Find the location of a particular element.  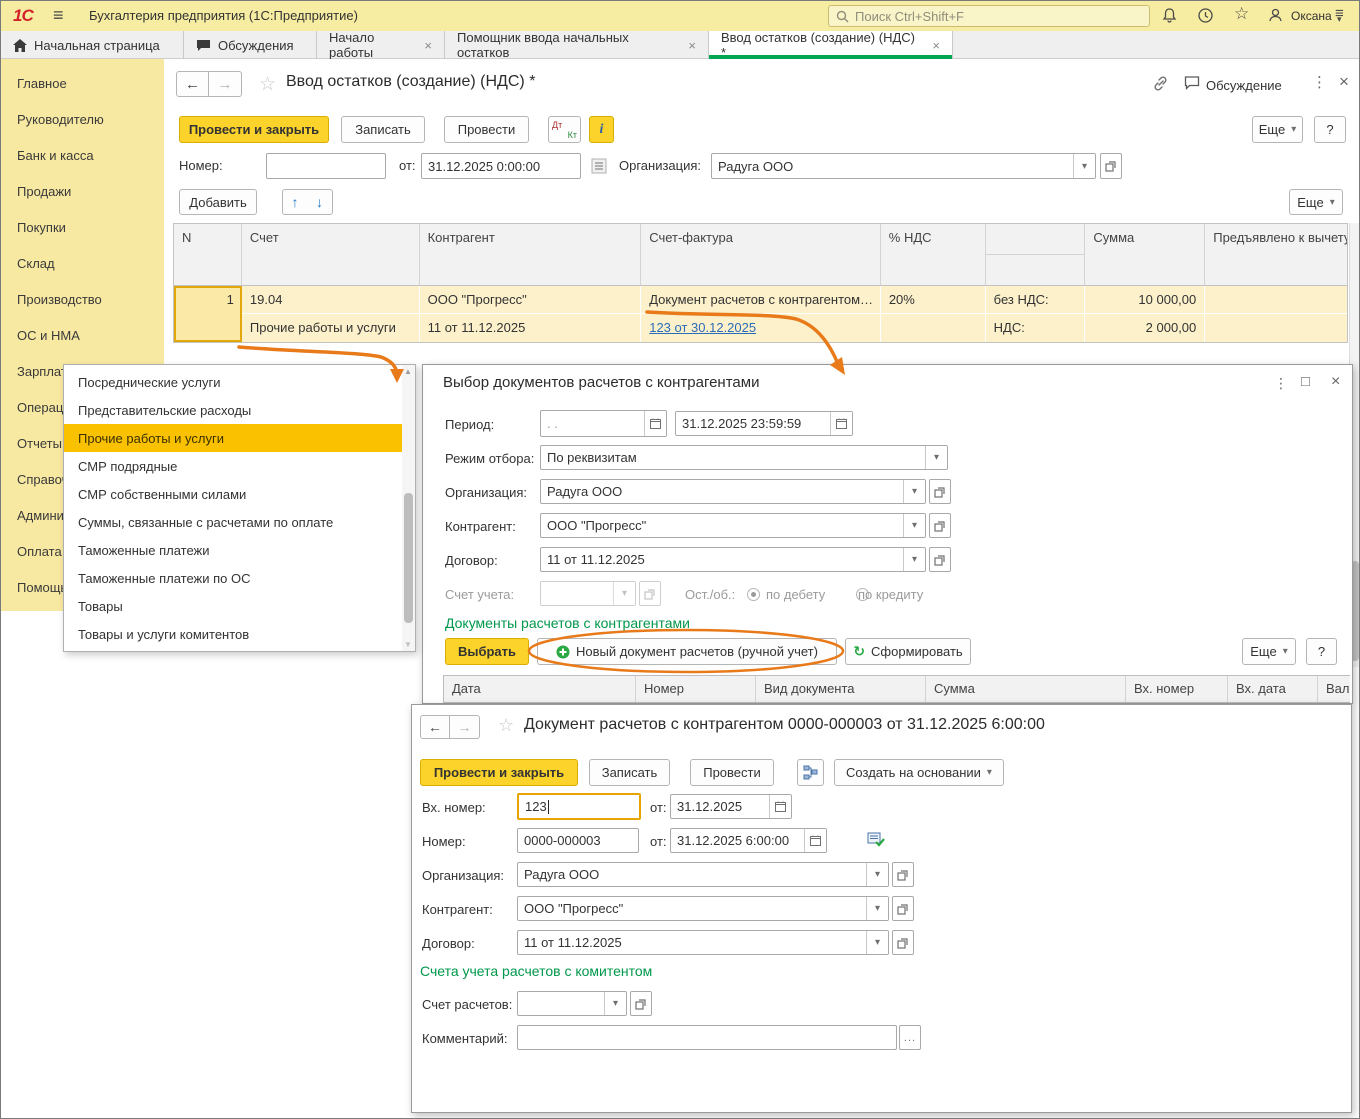

copy-link-icon is located at coordinates (1160, 83).